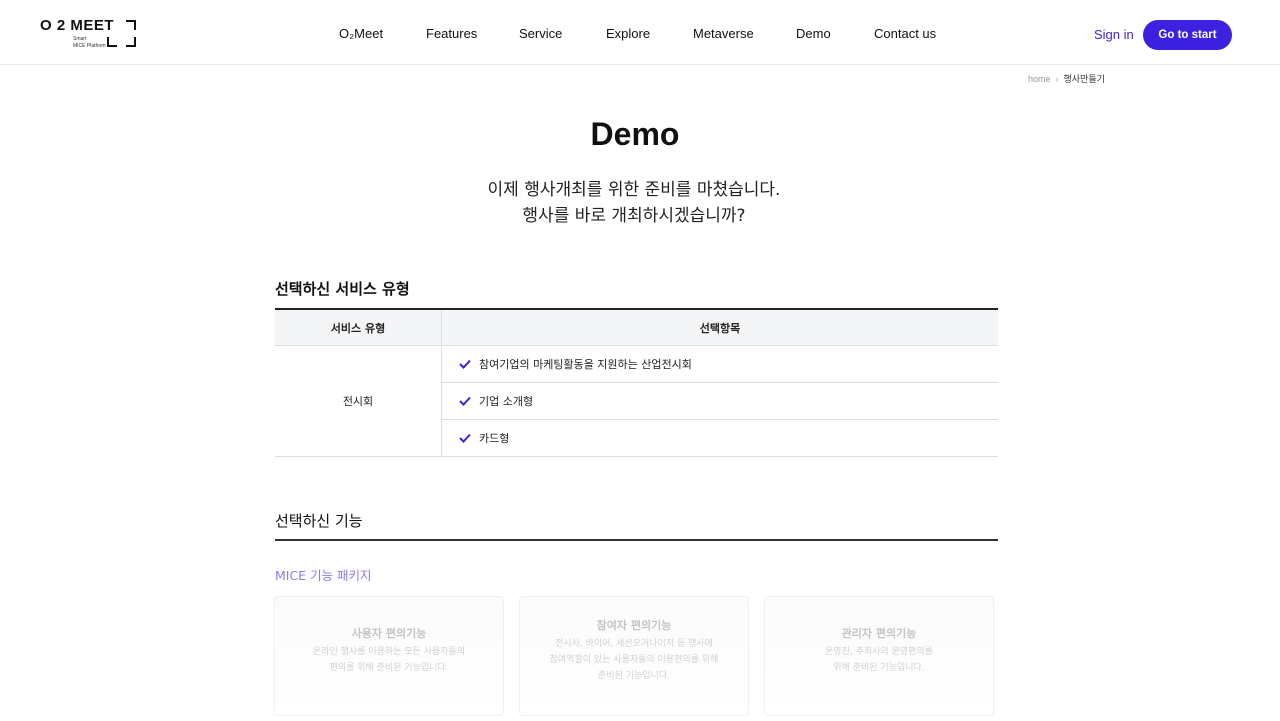 Image resolution: width=1280 pixels, height=721 pixels. Describe the element at coordinates (1057, 79) in the screenshot. I see `chevron-right-icon: ›` at that location.